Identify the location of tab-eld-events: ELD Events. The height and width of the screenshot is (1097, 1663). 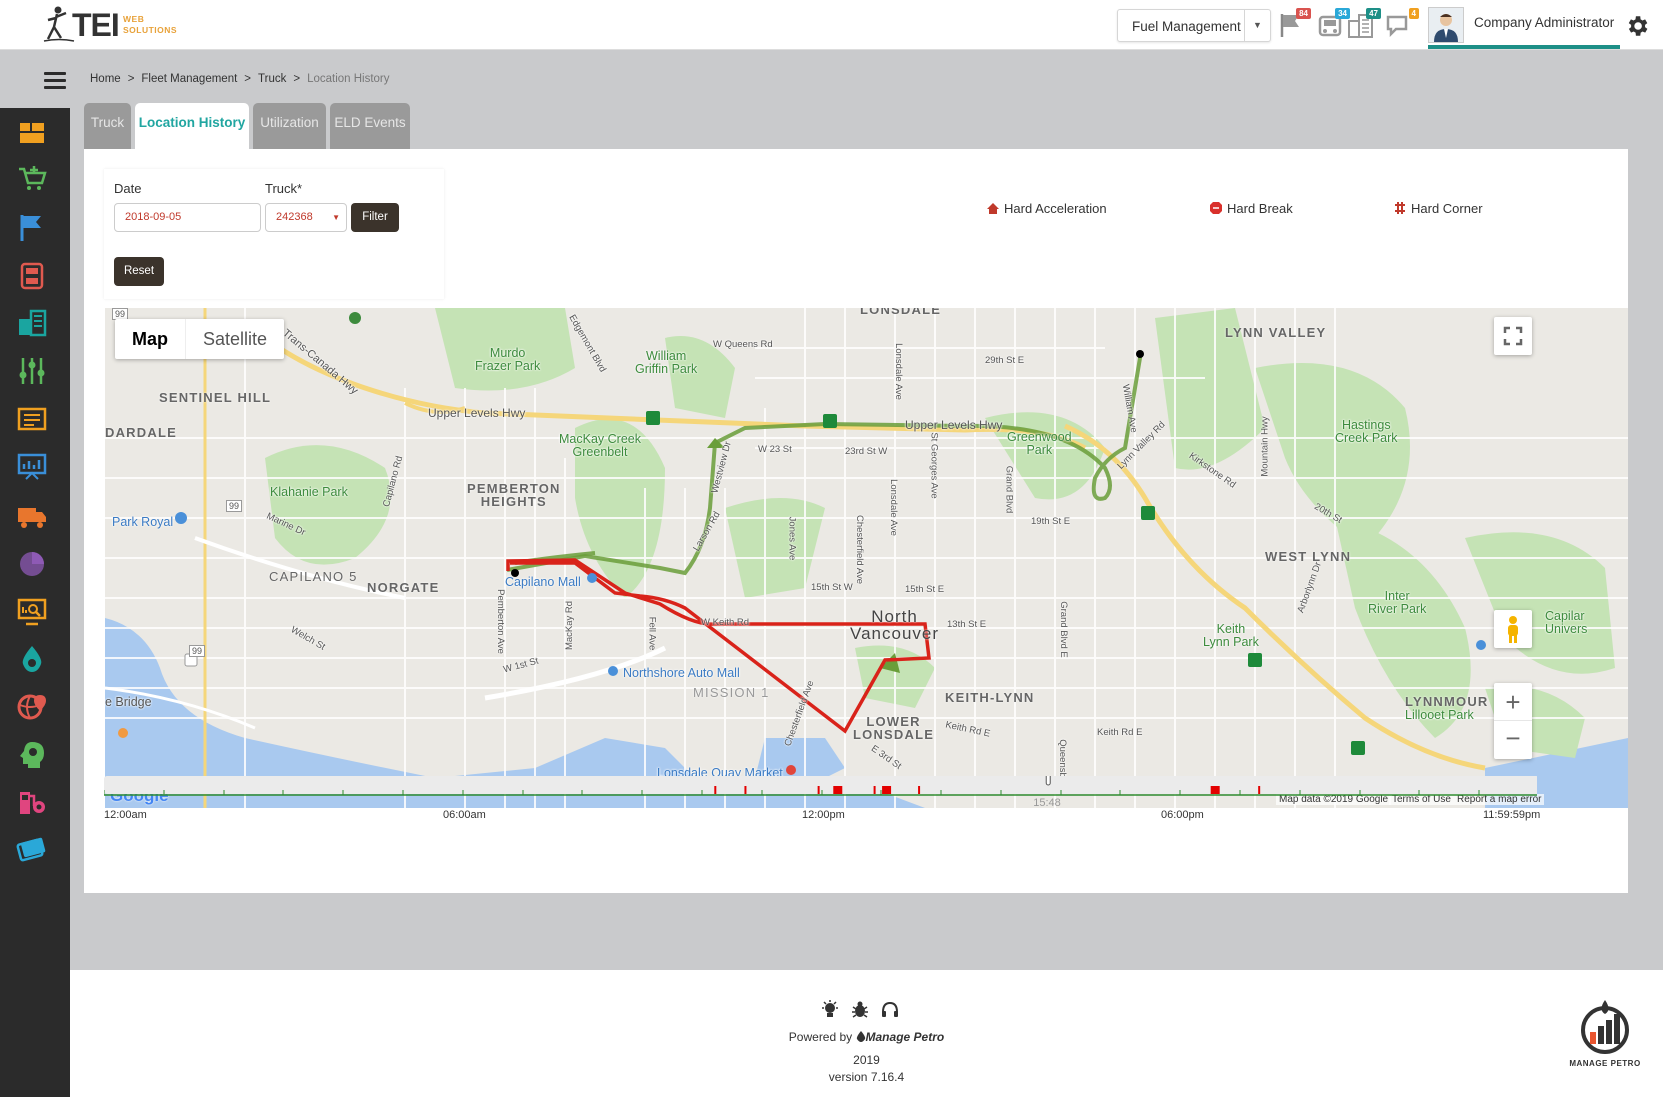
(370, 126).